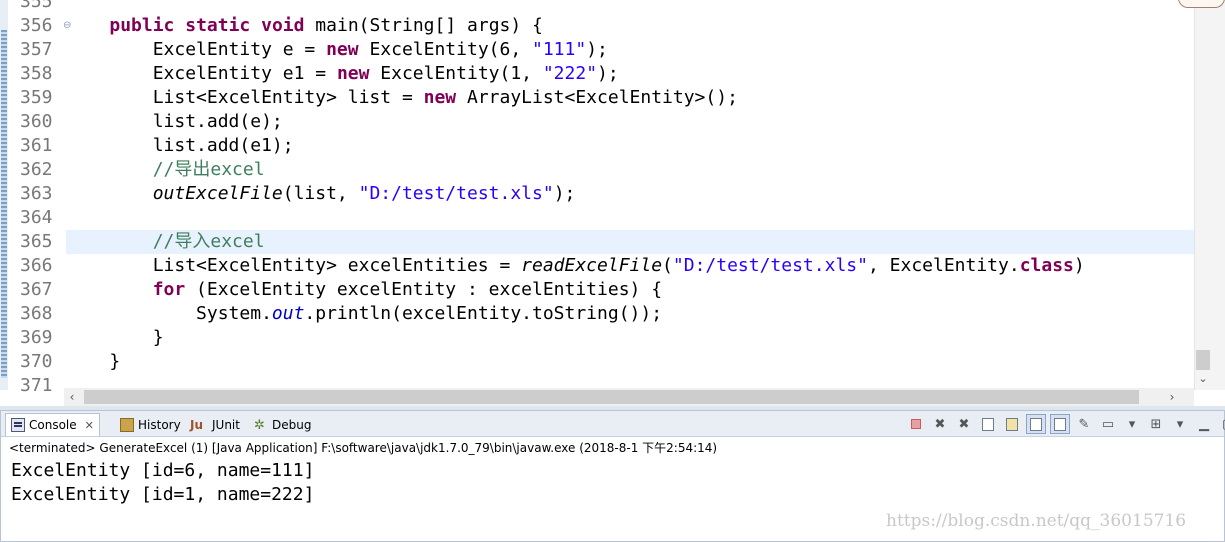 Image resolution: width=1225 pixels, height=542 pixels. I want to click on code-token: list.add(e);, so click(174, 121).